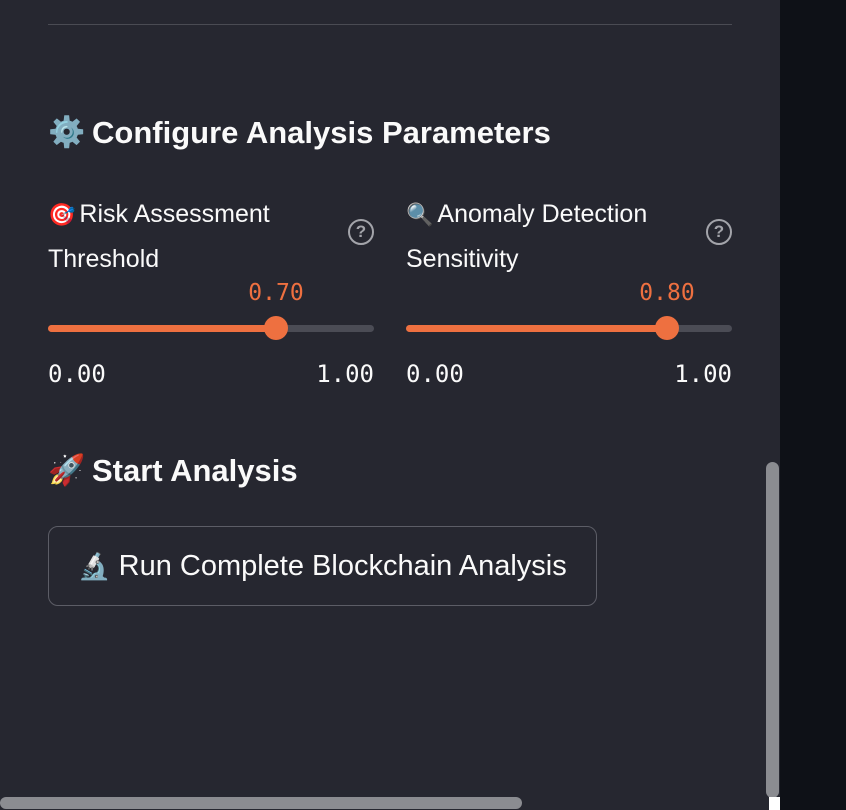 The image size is (846, 810). What do you see at coordinates (94, 565) in the screenshot?
I see `microscope-icon: 🔬` at bounding box center [94, 565].